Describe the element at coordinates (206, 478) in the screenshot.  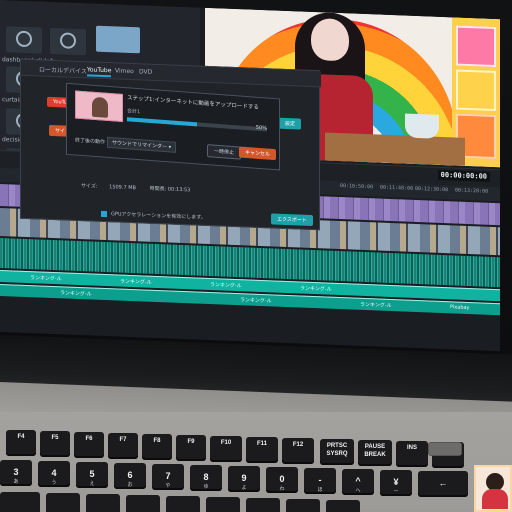
I see `key-number: 8ゆ` at that location.